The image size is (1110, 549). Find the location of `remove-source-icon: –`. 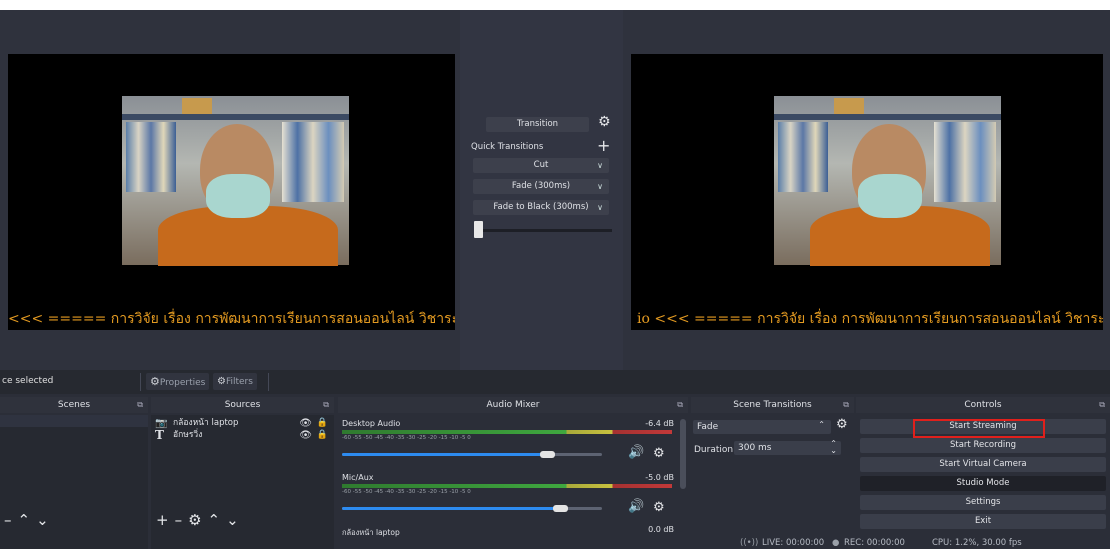

remove-source-icon: – is located at coordinates (182, 520).